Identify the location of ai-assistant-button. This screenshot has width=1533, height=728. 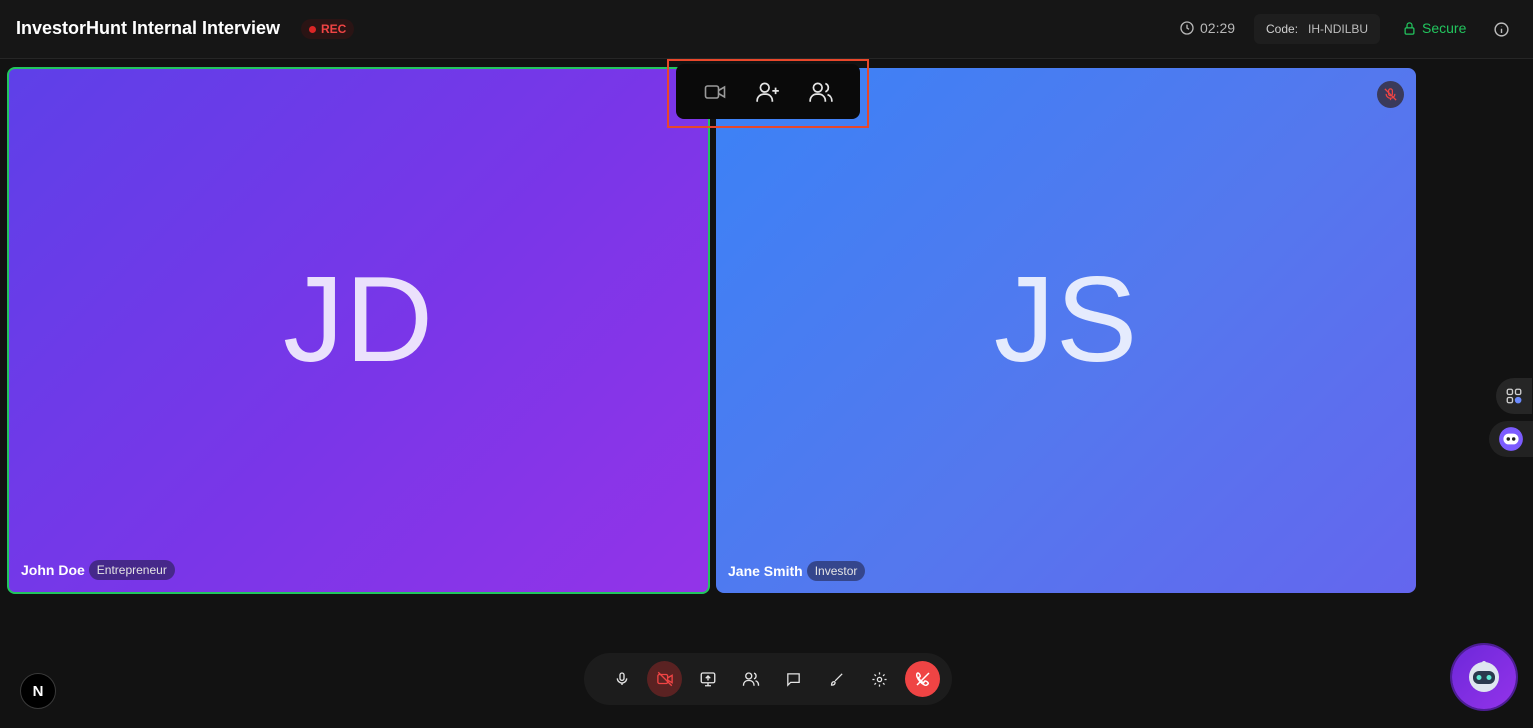
(1484, 677).